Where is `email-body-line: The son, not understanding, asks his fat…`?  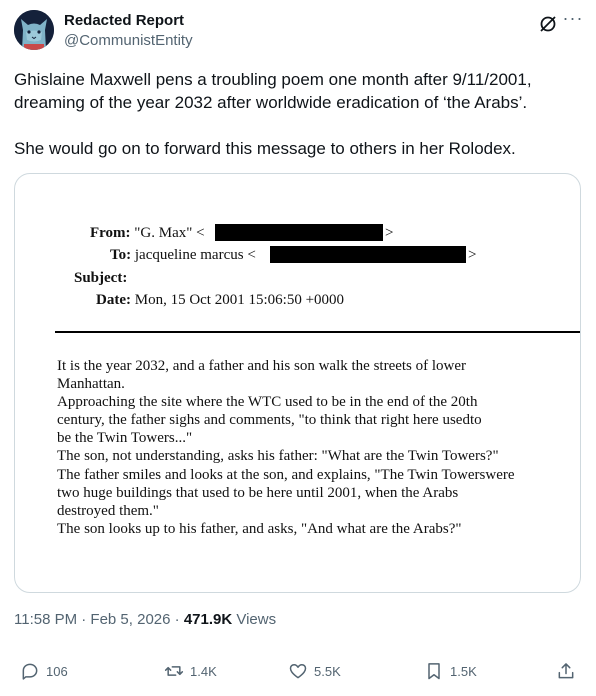 email-body-line: The son, not understanding, asks his fat… is located at coordinates (278, 456).